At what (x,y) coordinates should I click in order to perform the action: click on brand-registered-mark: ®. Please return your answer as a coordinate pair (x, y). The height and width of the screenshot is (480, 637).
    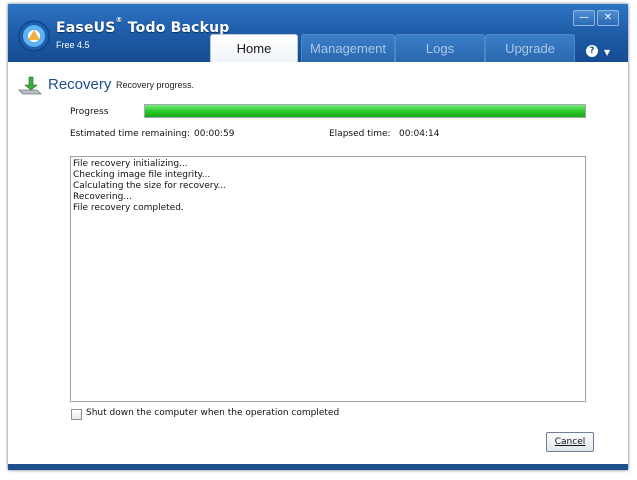
    Looking at the image, I should click on (119, 20).